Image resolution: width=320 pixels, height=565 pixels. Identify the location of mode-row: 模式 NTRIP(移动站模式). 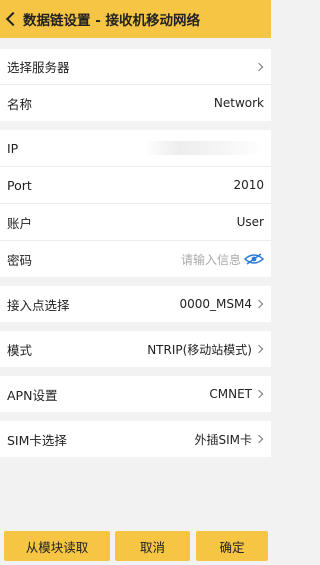
(135, 349).